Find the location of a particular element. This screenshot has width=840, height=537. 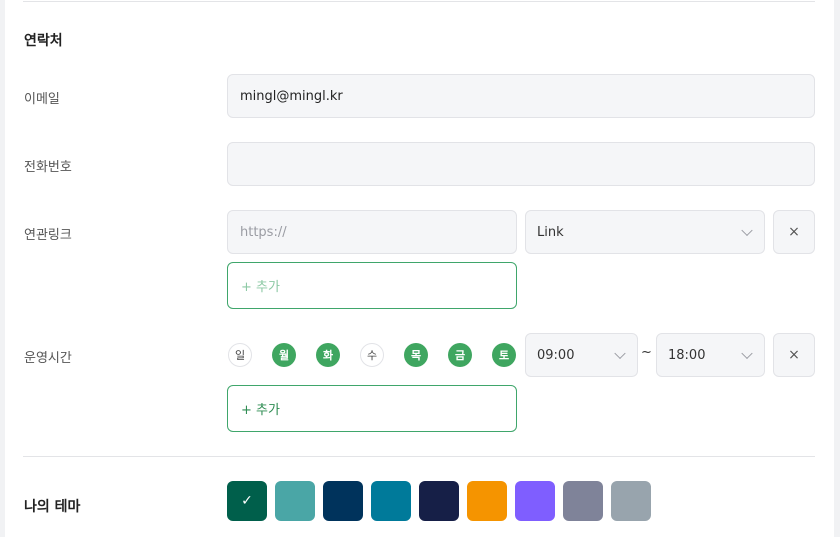

day-toggle-sun: 일 is located at coordinates (240, 355).